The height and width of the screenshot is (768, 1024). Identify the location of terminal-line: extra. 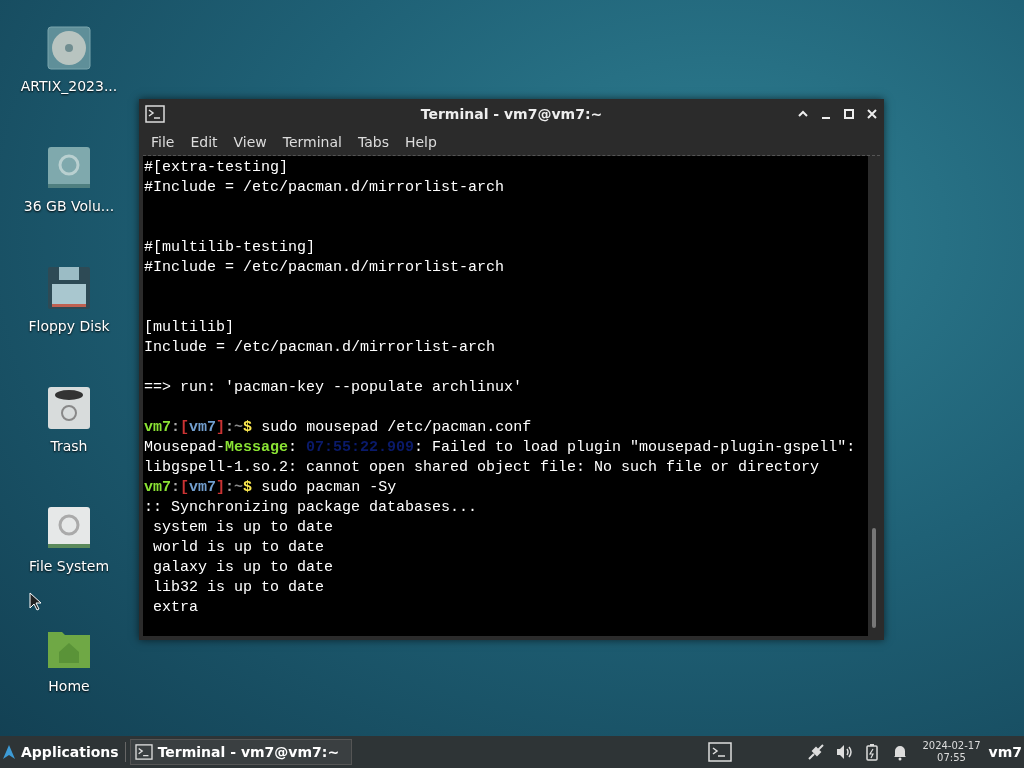
(175, 608).